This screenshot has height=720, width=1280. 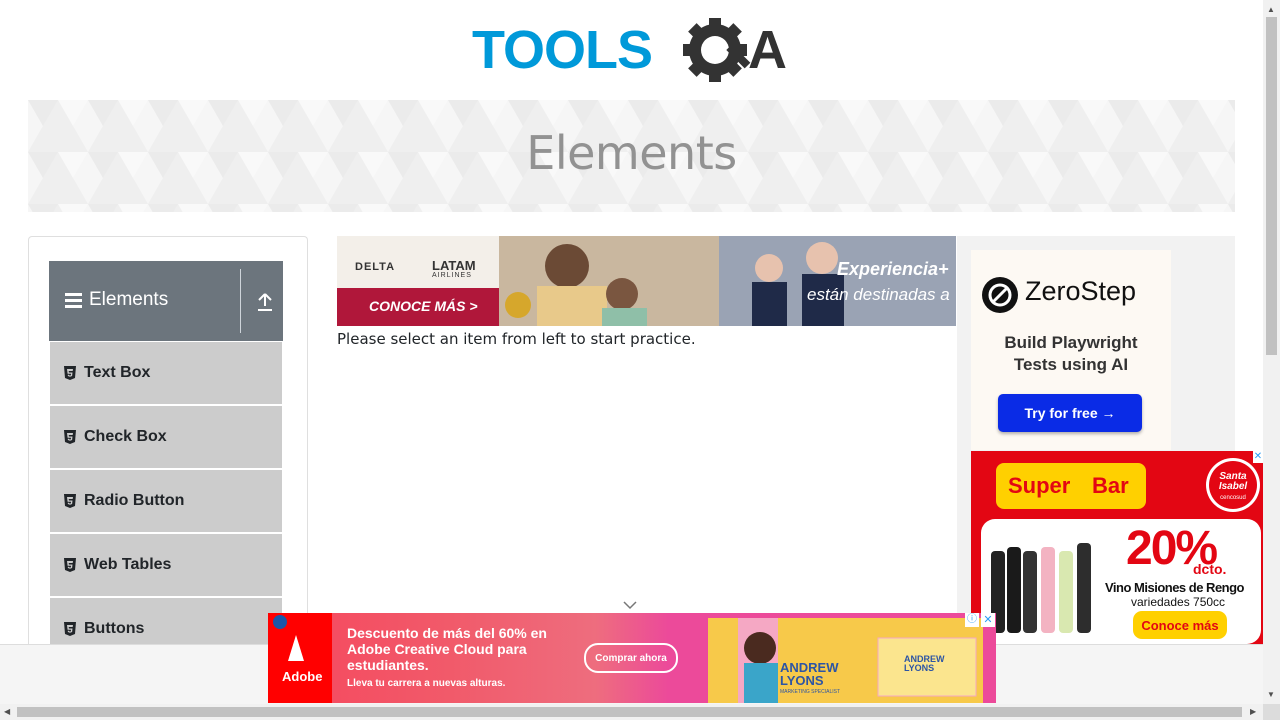 I want to click on zerostep-tagline-line-2: Tests using AI, so click(x=1071, y=364).